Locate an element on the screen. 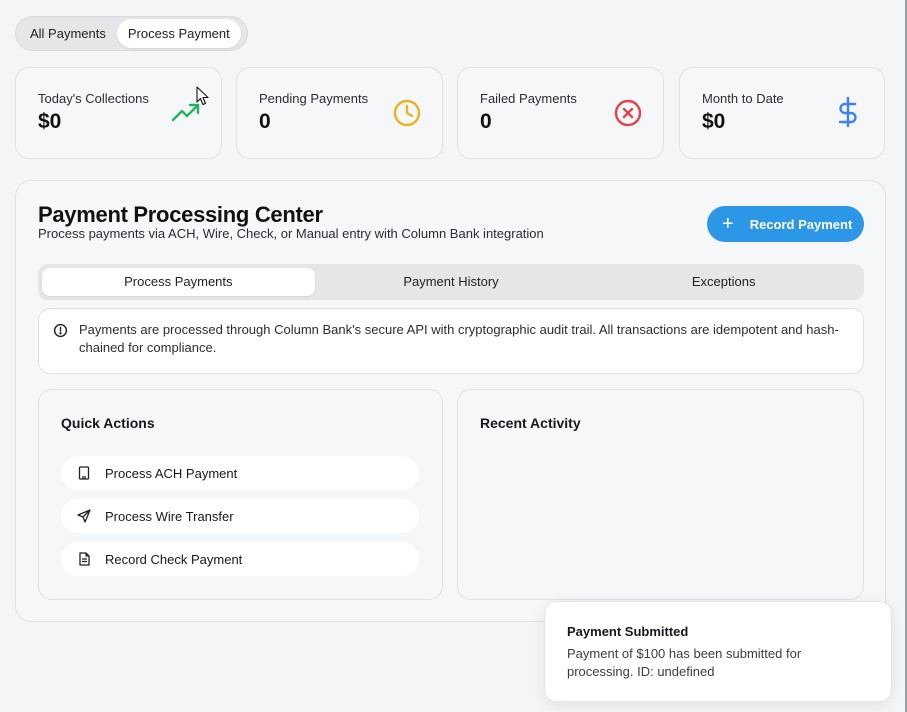  process-wire-button: Process Wire Transfer is located at coordinates (240, 516).